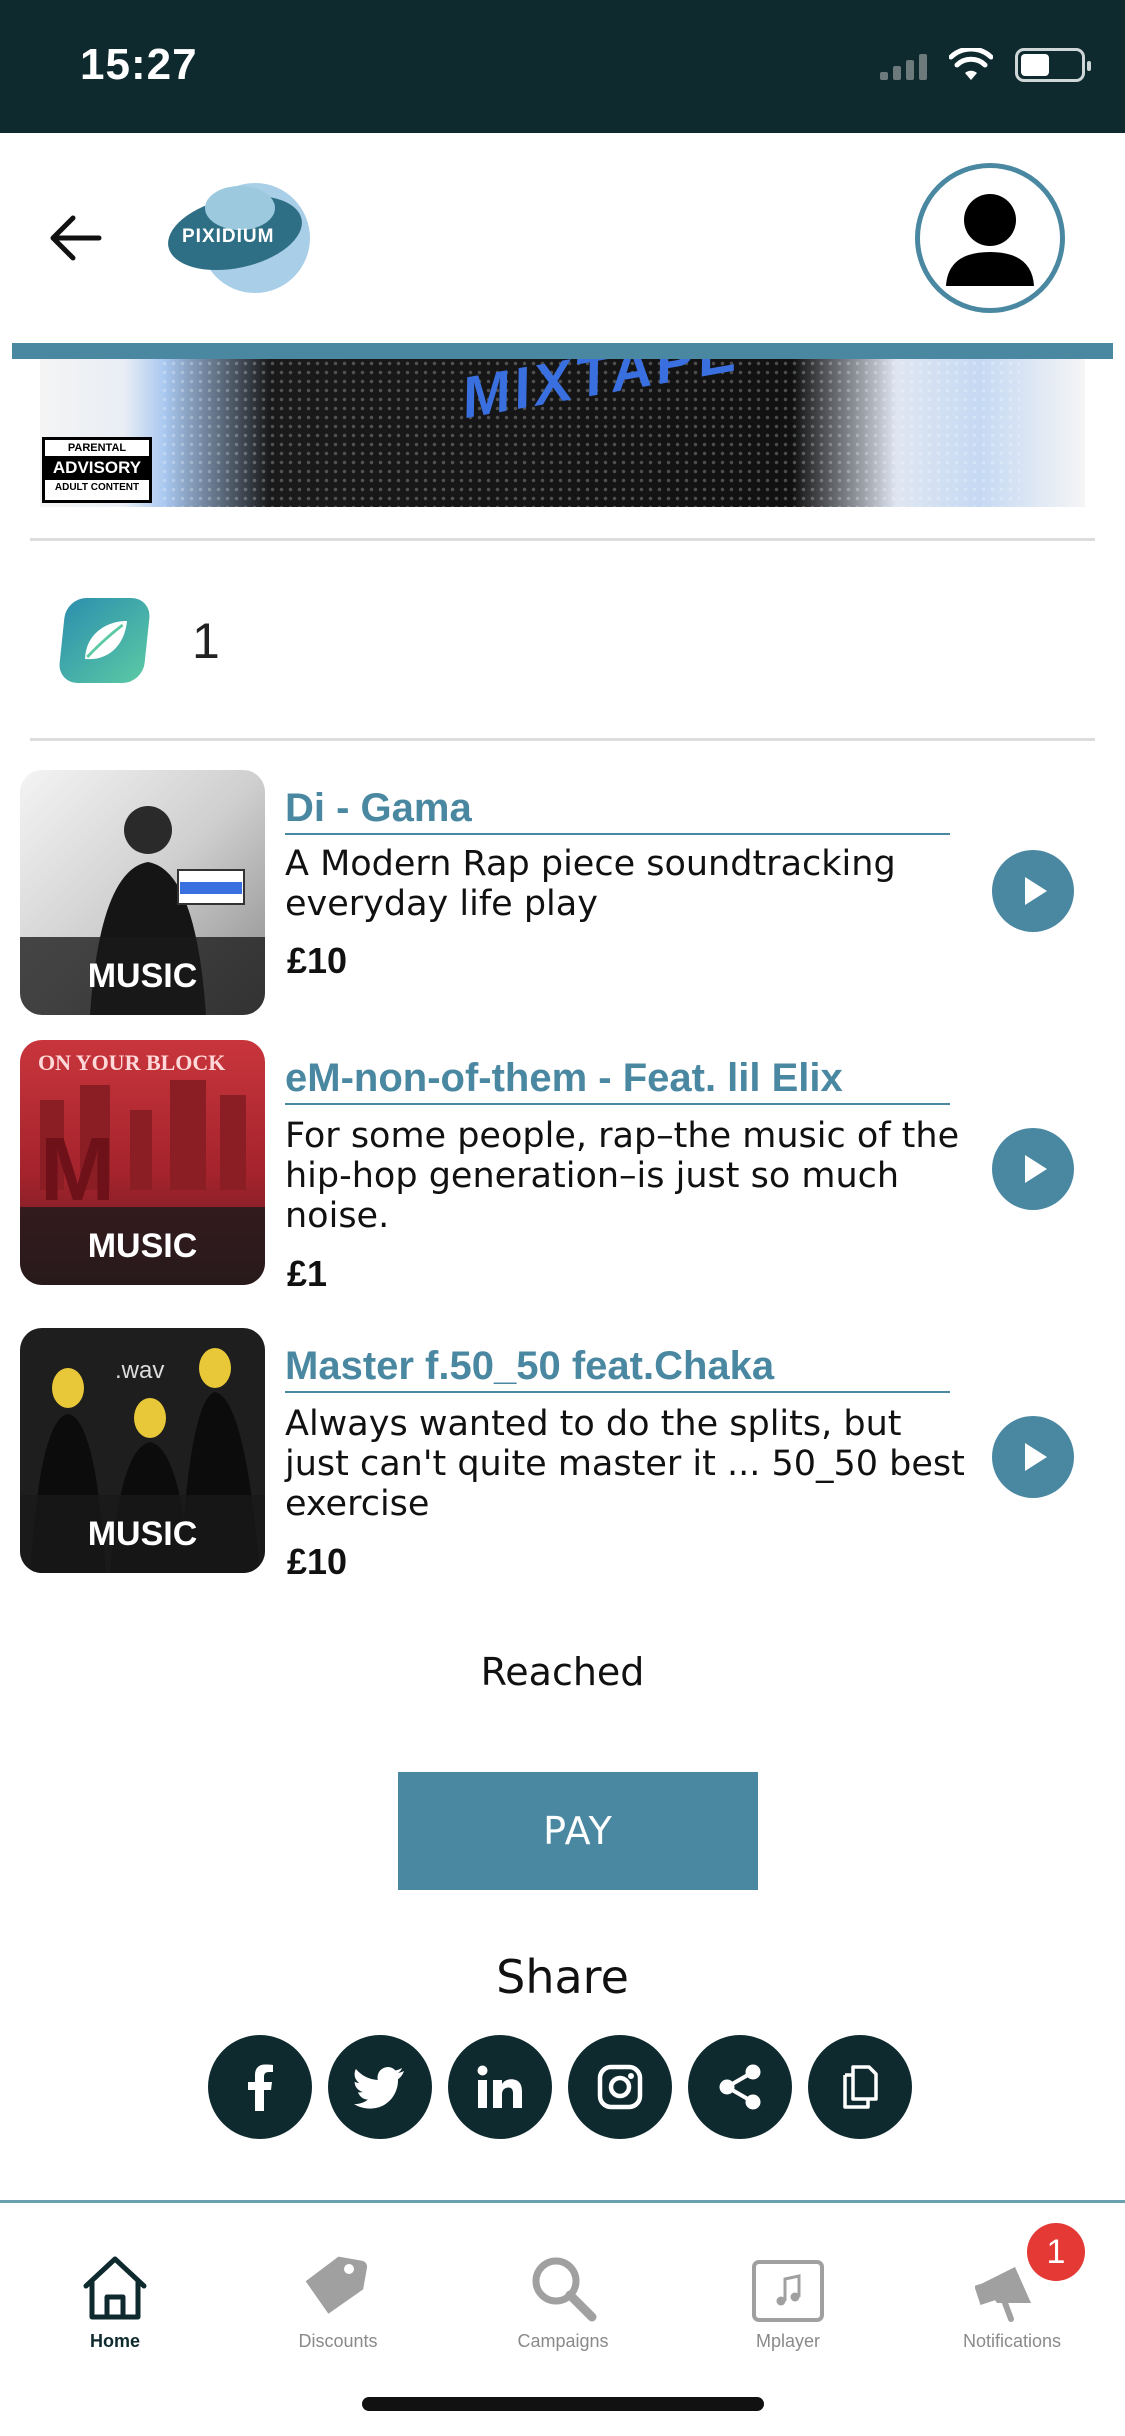 This screenshot has width=1125, height=2436. What do you see at coordinates (142, 1162) in the screenshot?
I see `track-cover-image: ON YOUR BLOCK M MUSIC` at bounding box center [142, 1162].